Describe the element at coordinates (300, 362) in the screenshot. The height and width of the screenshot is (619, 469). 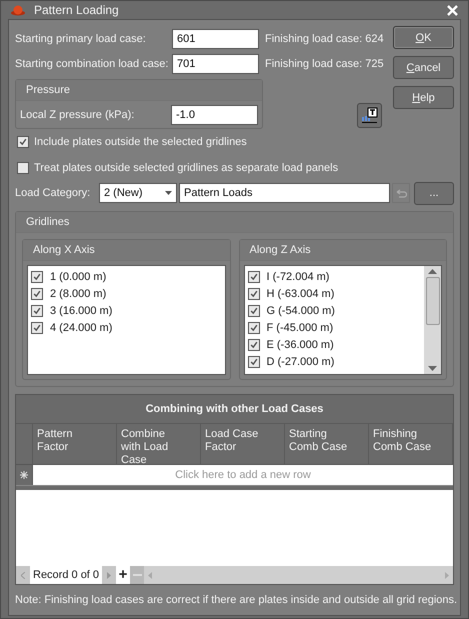
I see `gridline-label: D (-27.000 m)` at that location.